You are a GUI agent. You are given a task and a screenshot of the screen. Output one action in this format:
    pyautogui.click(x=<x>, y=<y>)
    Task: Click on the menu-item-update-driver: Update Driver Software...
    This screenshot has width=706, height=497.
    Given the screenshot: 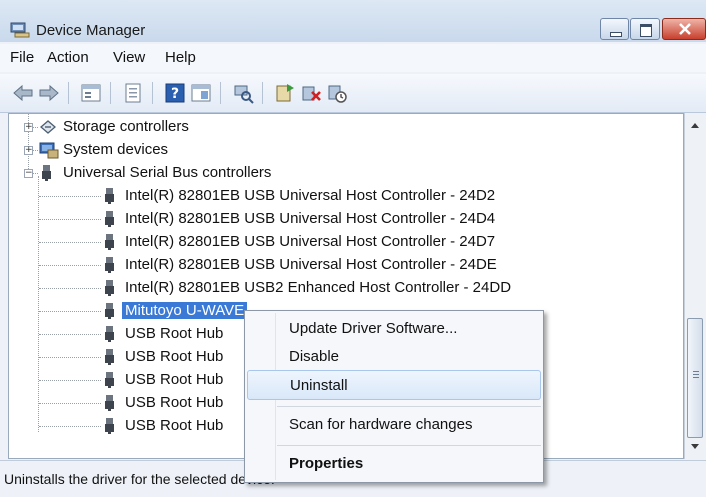 What is the action you would take?
    pyautogui.click(x=394, y=329)
    